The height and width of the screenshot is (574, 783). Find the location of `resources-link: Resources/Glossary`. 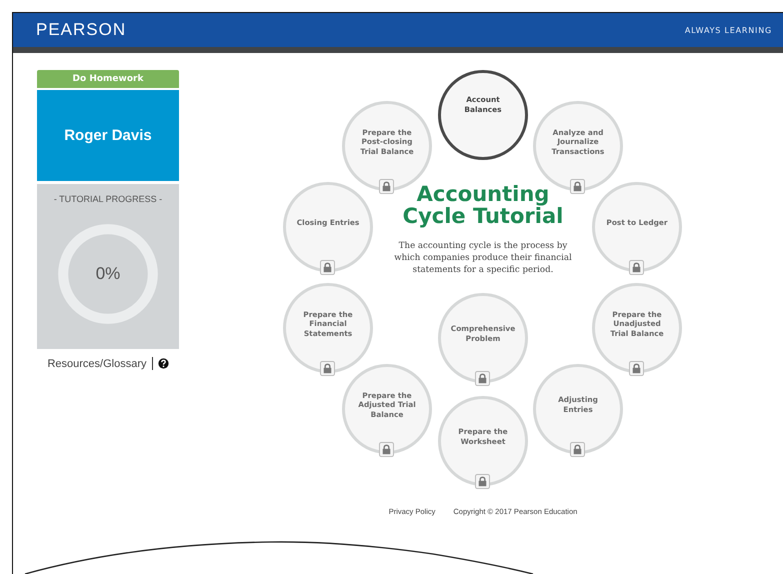

resources-link: Resources/Glossary is located at coordinates (97, 364).